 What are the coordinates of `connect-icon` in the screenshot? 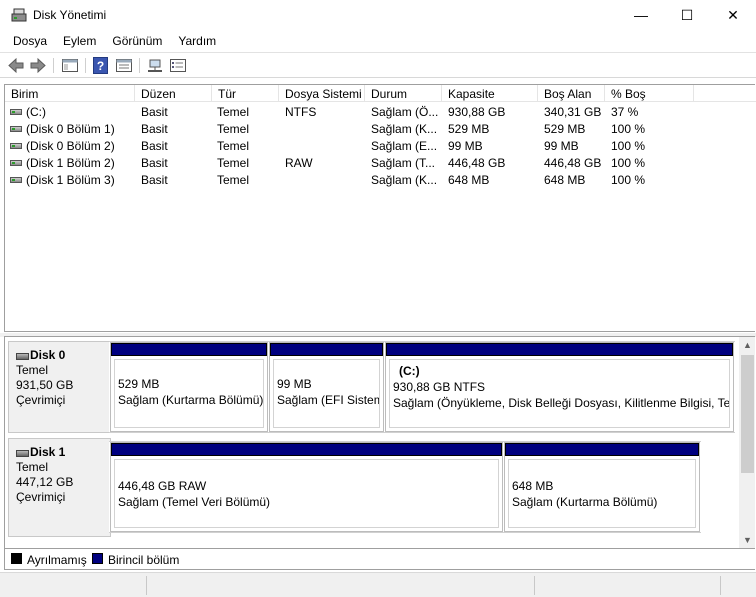 It's located at (155, 65).